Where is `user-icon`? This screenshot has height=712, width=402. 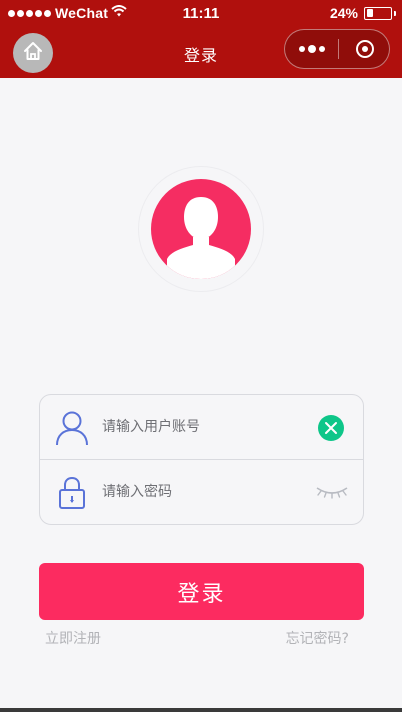 user-icon is located at coordinates (72, 428).